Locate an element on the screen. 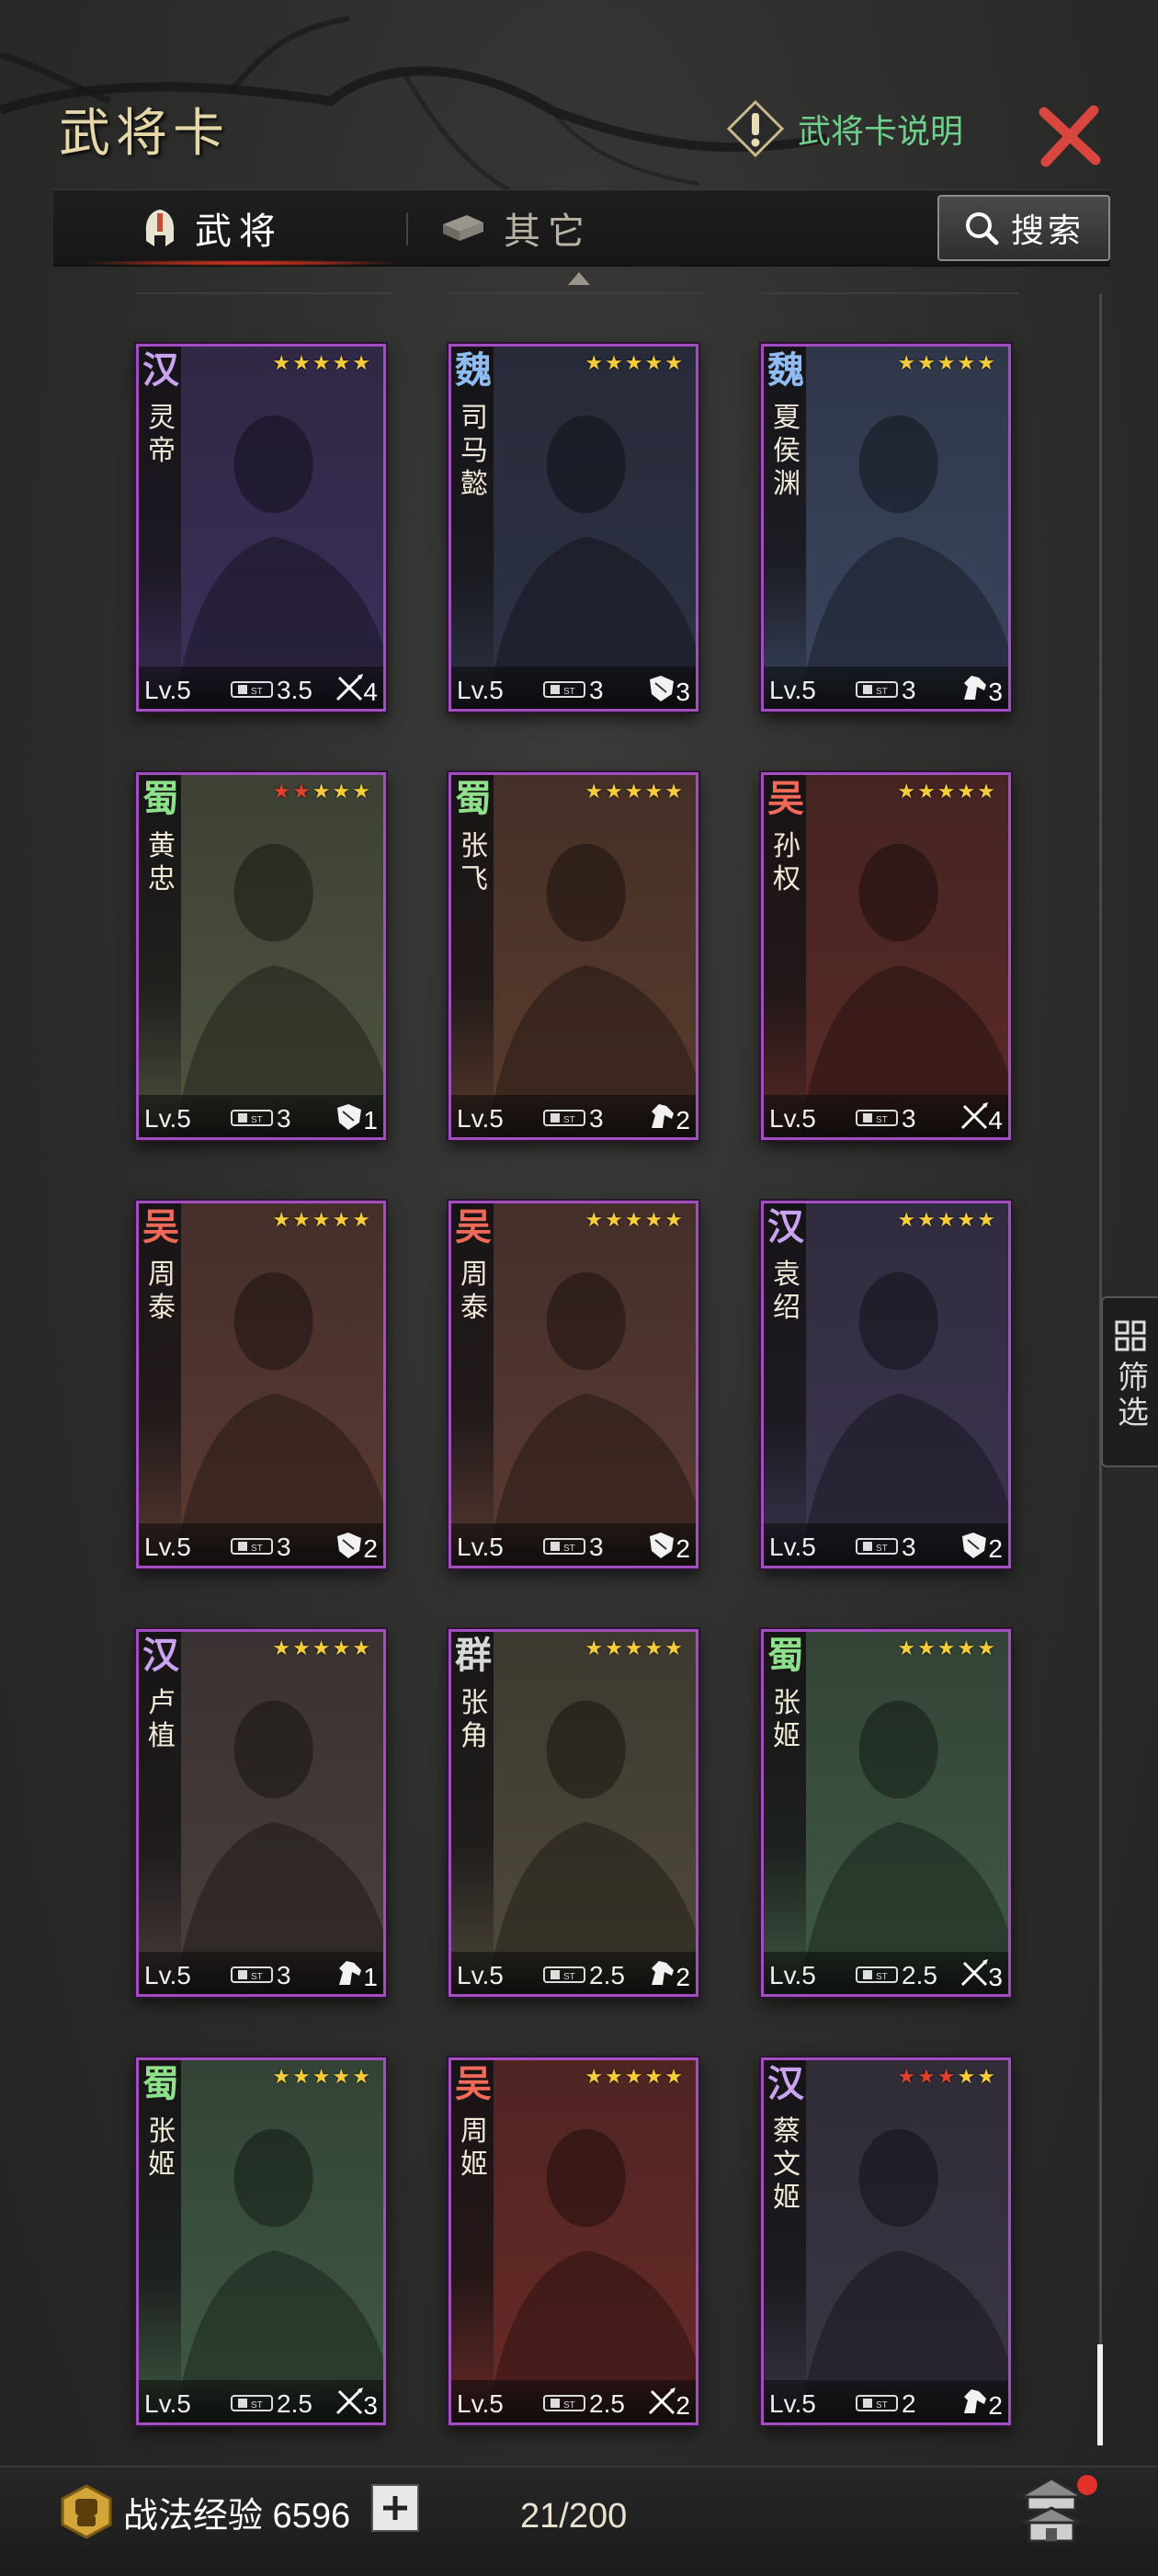 This screenshot has height=2576, width=1158. general-card: 群 张角 ★ ★ ★ ★ ★ Lv.5 ST 2.5 2 is located at coordinates (573, 1813).